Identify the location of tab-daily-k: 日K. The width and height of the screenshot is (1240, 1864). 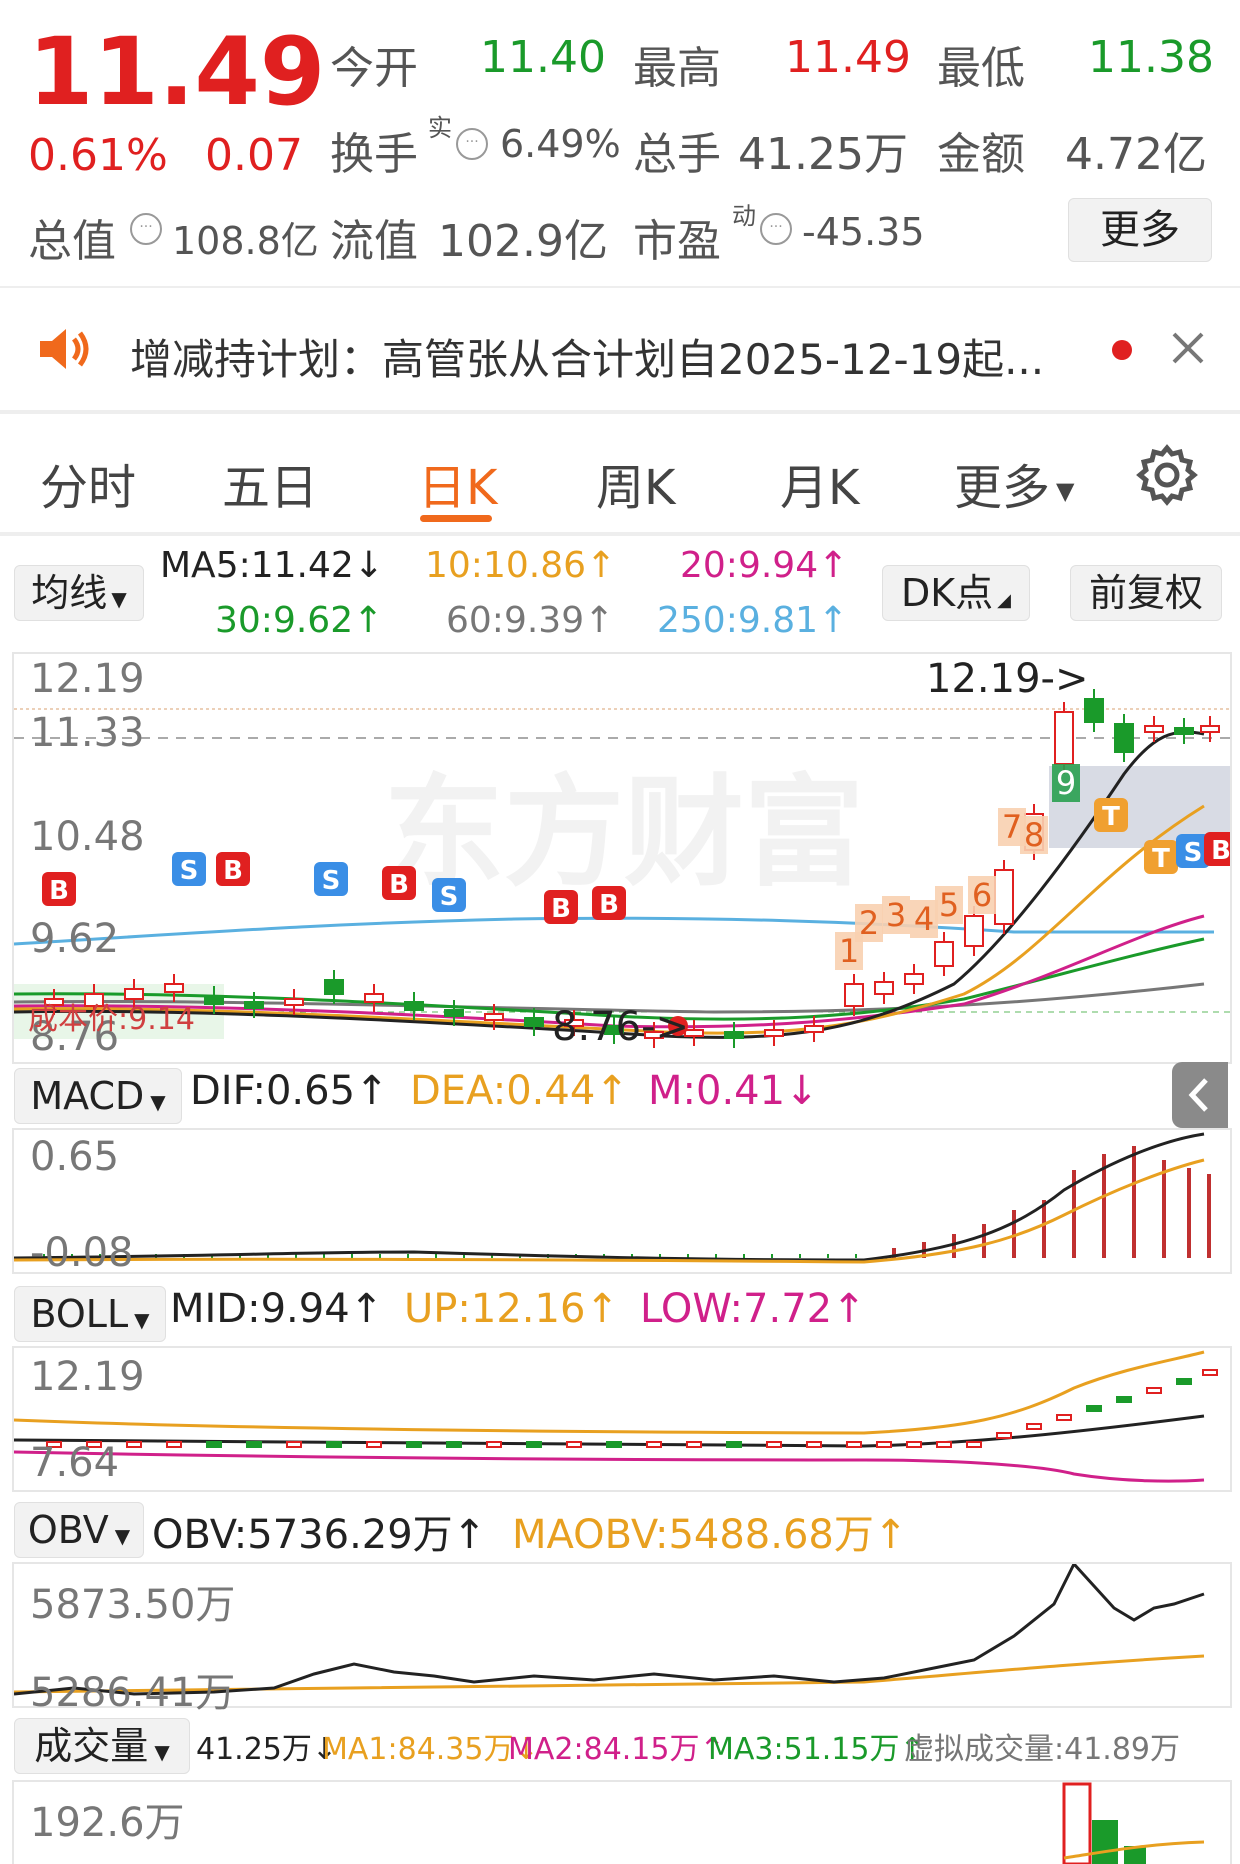
(457, 483).